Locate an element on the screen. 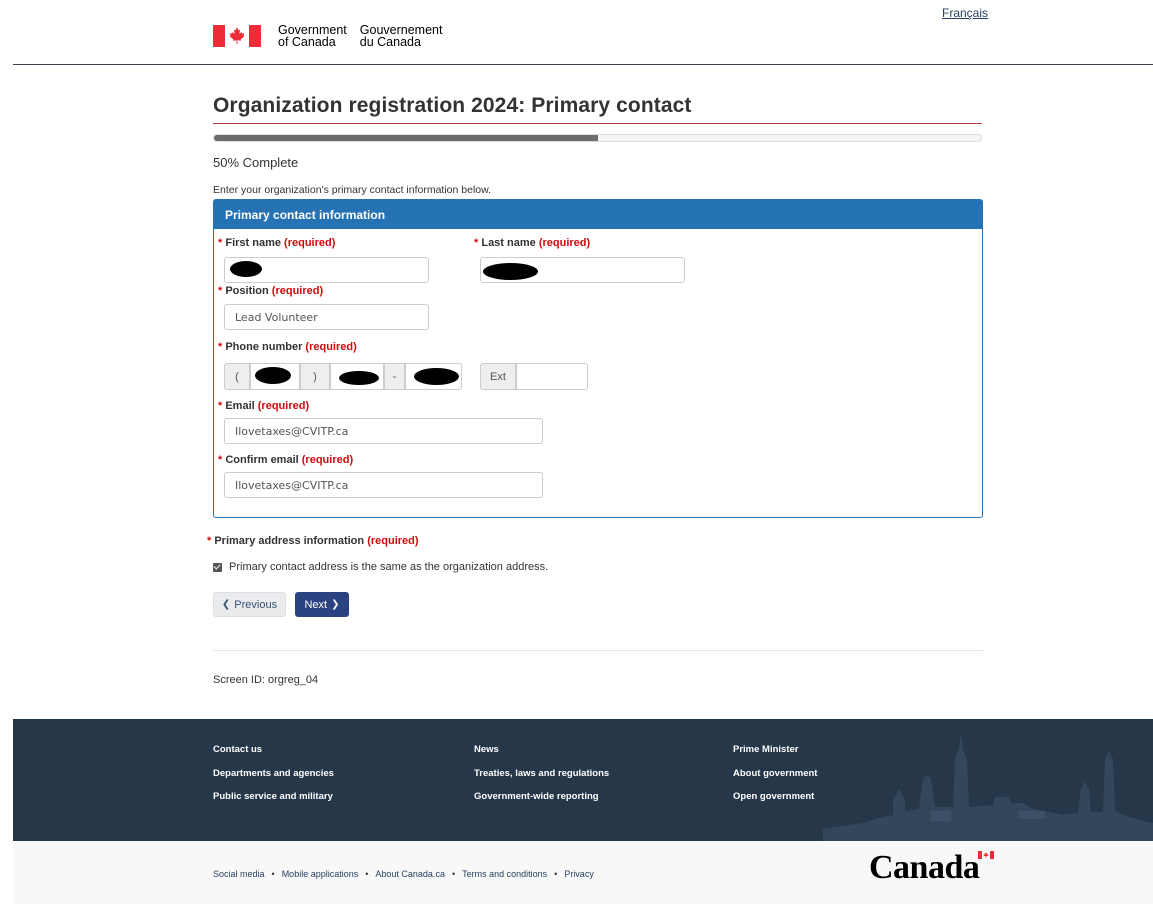  phone-open-paren: ( is located at coordinates (237, 376).